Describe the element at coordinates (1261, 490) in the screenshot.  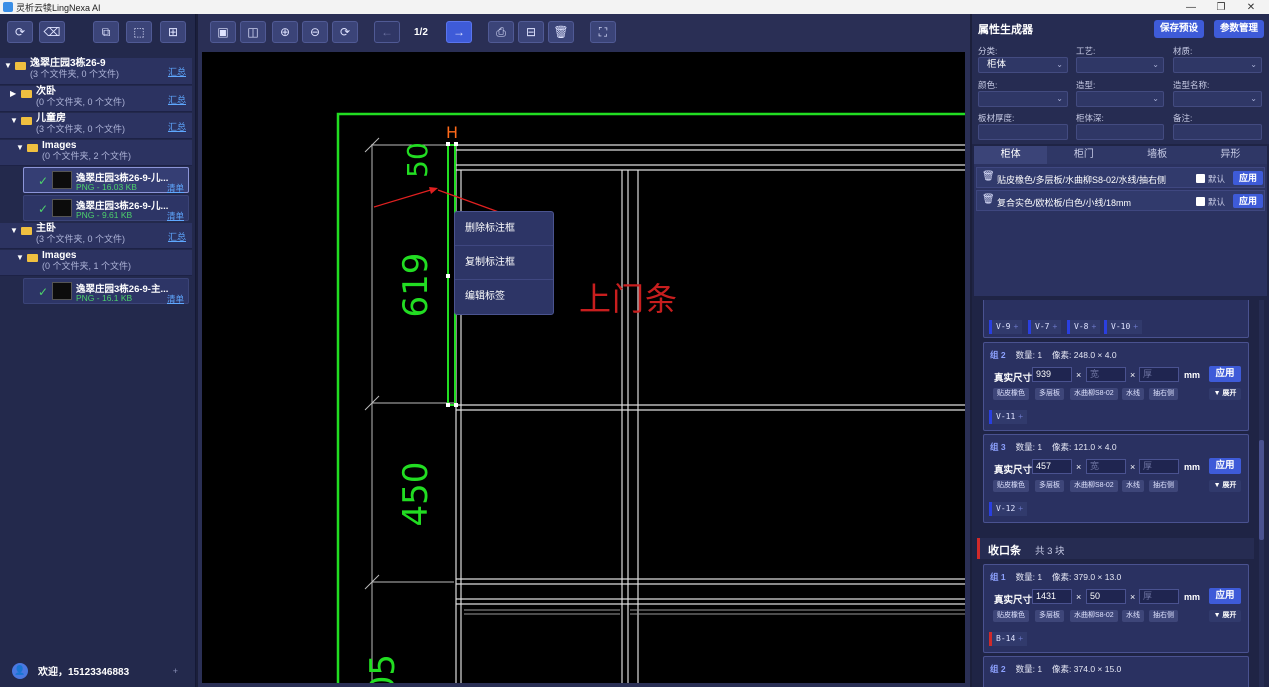
I see `scrollbar-thumb` at that location.